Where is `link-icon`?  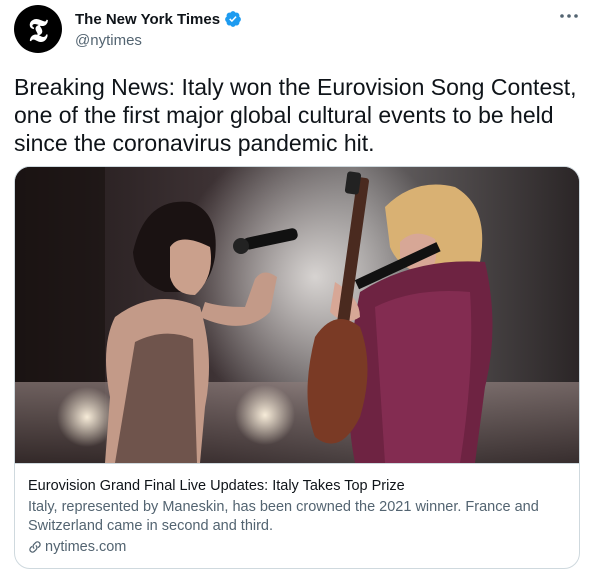
link-icon is located at coordinates (35, 547).